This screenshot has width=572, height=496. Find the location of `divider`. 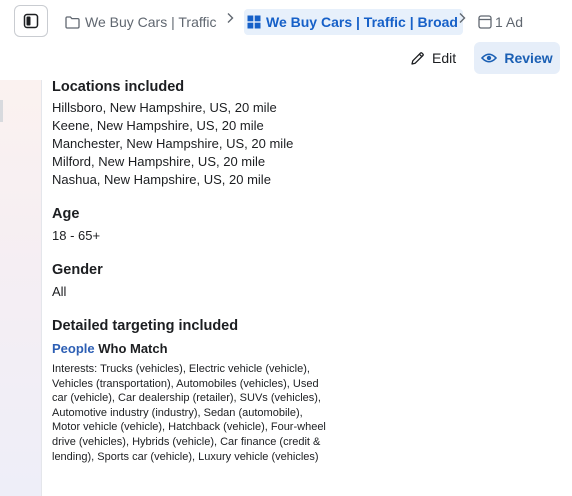

divider is located at coordinates (41, 288).